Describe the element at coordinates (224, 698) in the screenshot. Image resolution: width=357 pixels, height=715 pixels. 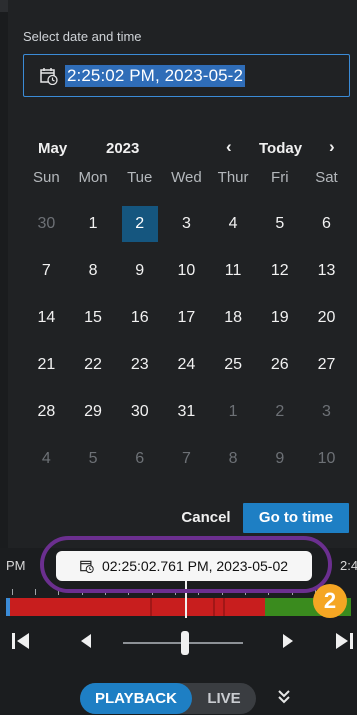
I see `live-tab: LIVE` at that location.